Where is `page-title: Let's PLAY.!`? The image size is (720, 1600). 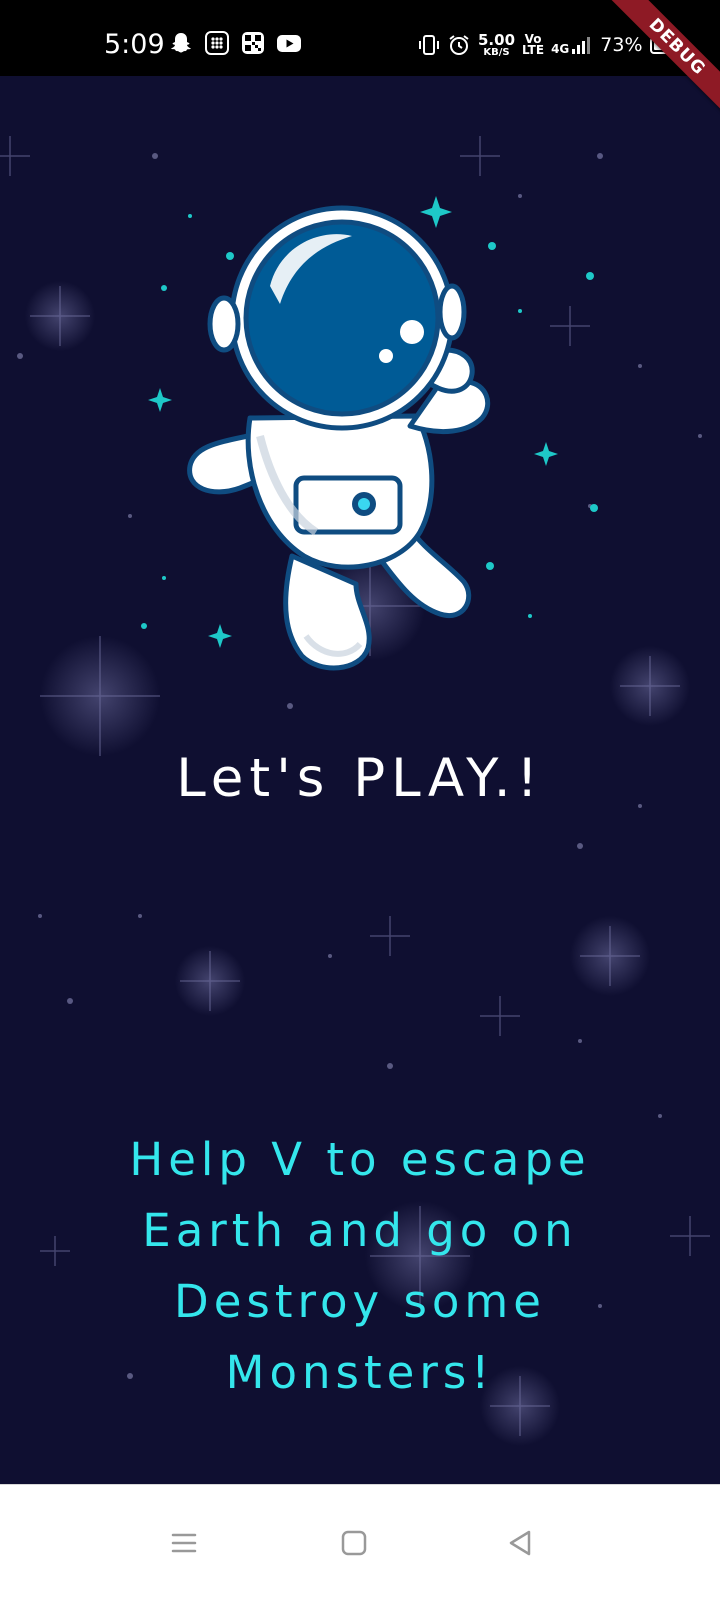
page-title: Let's PLAY.! is located at coordinates (360, 778).